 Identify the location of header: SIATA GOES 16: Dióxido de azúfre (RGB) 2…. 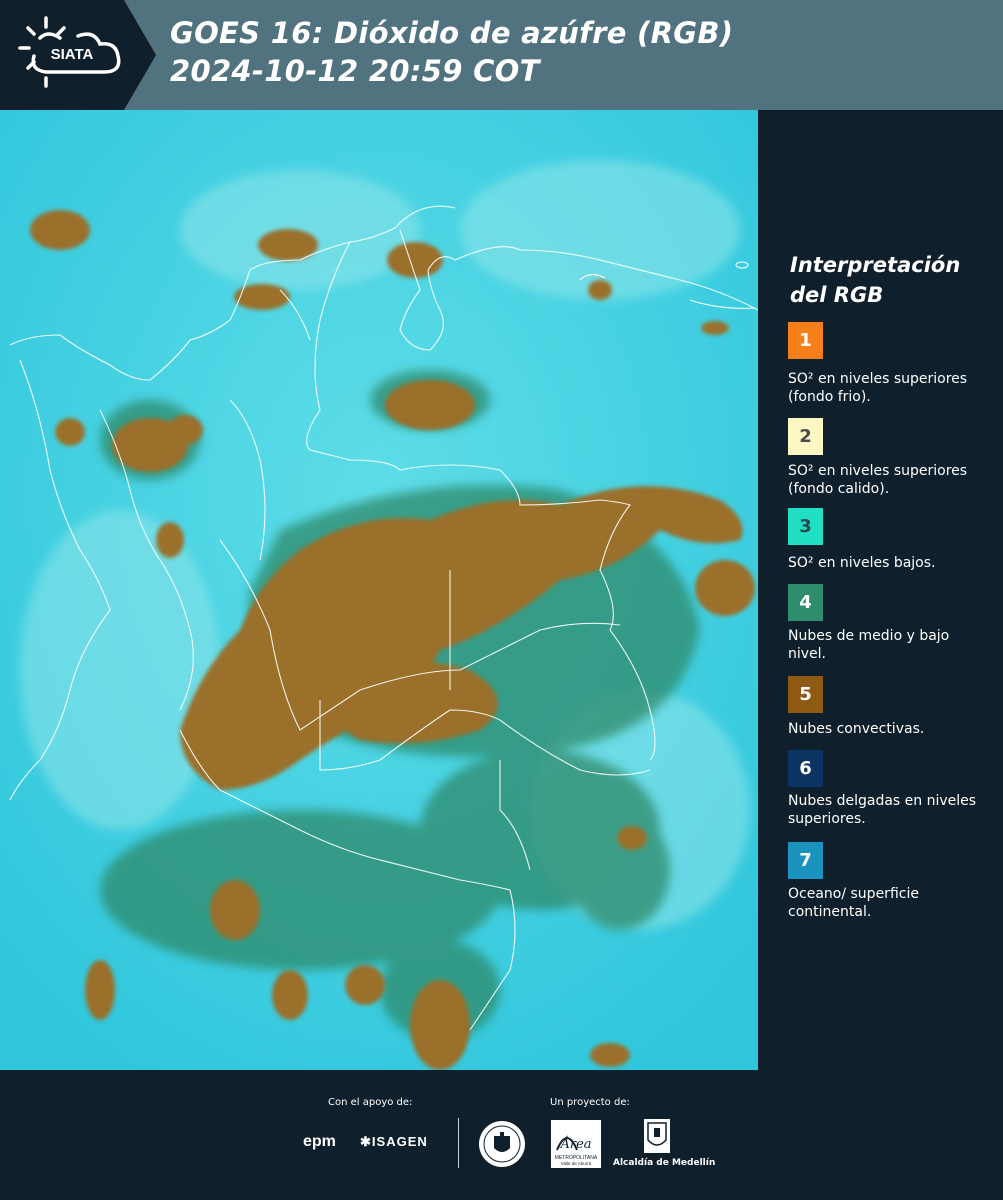
(501, 55).